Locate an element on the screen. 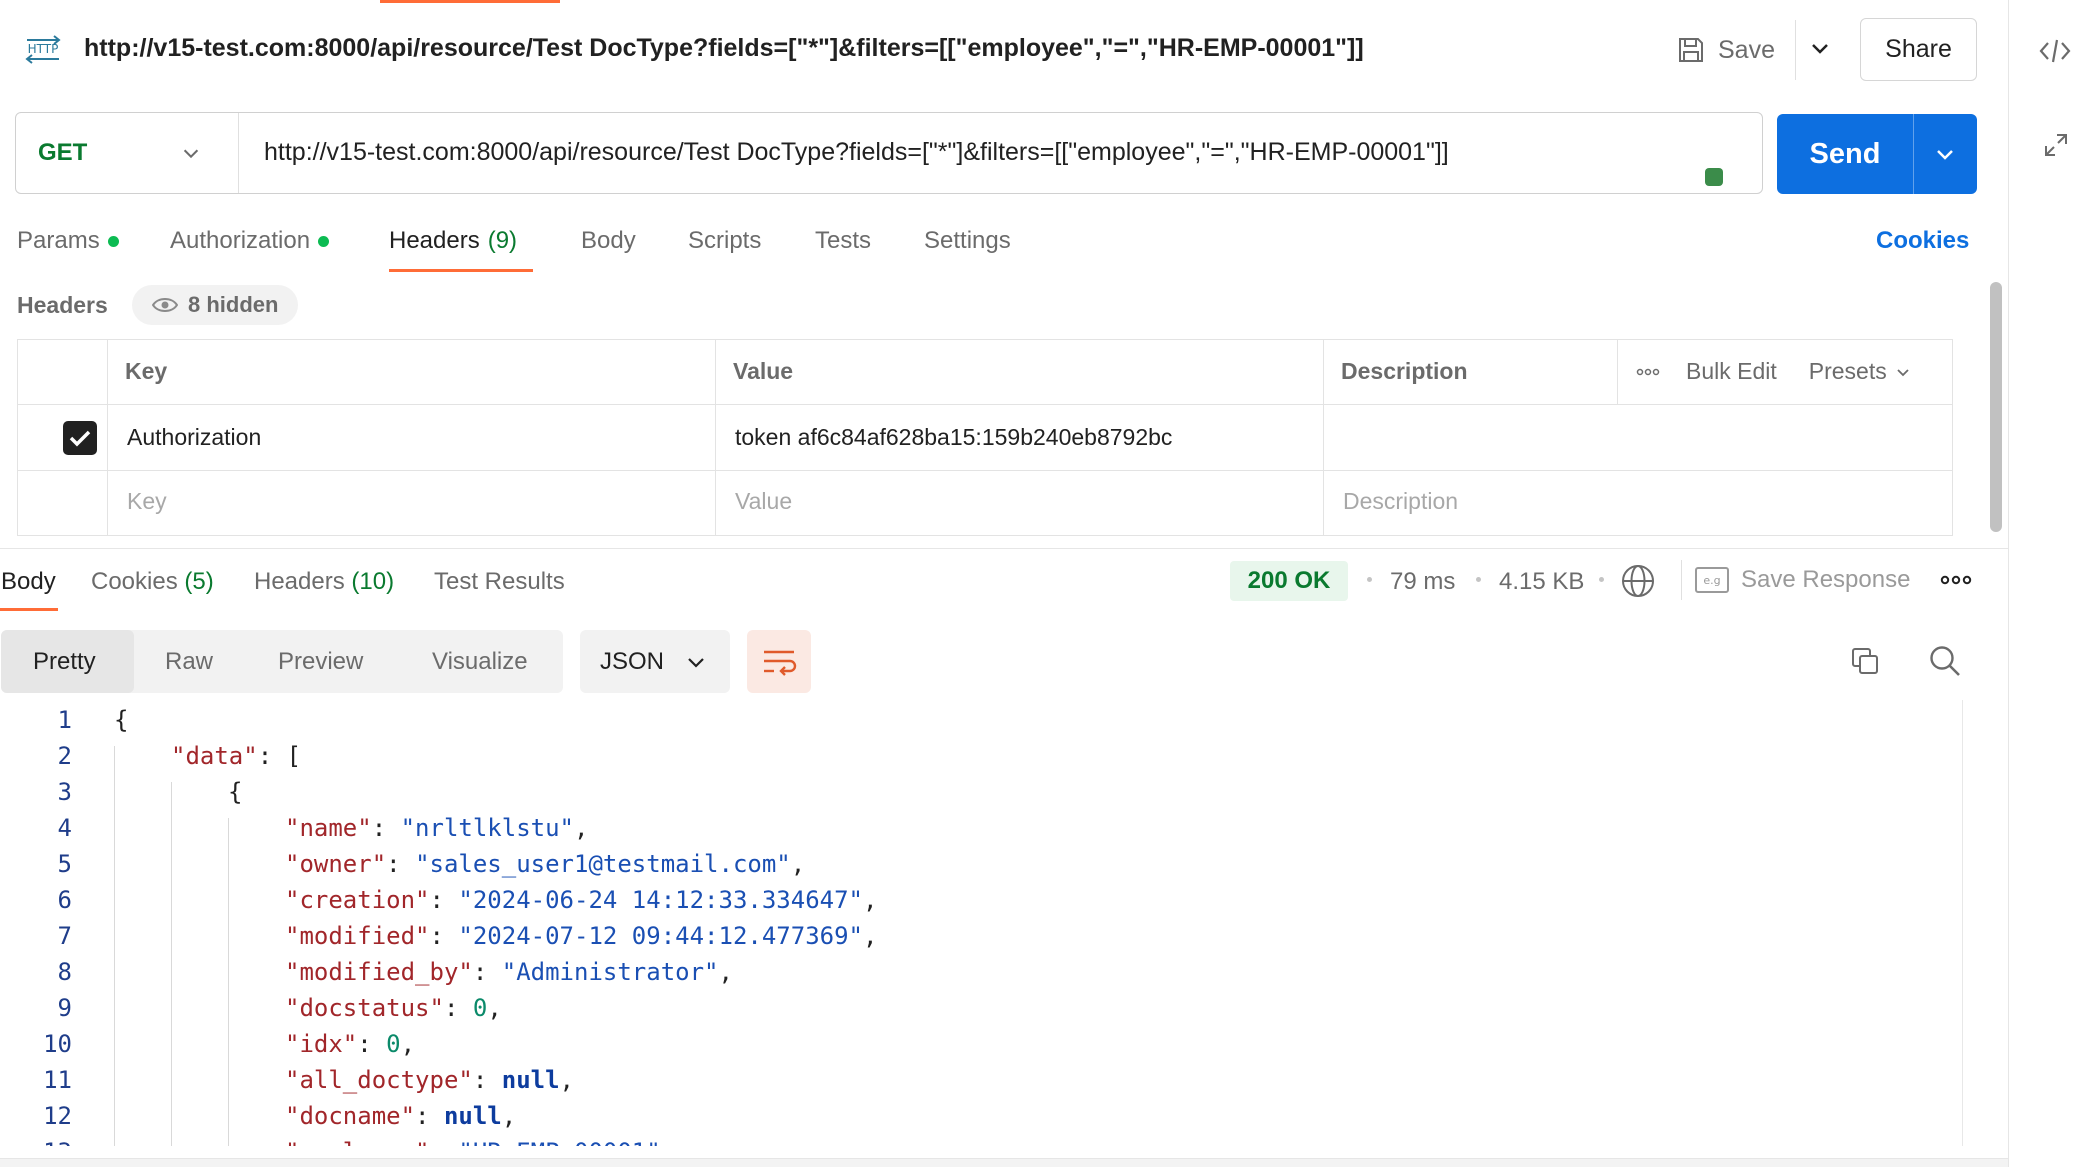 This screenshot has height=1167, width=2093. share-button: Share is located at coordinates (1918, 49).